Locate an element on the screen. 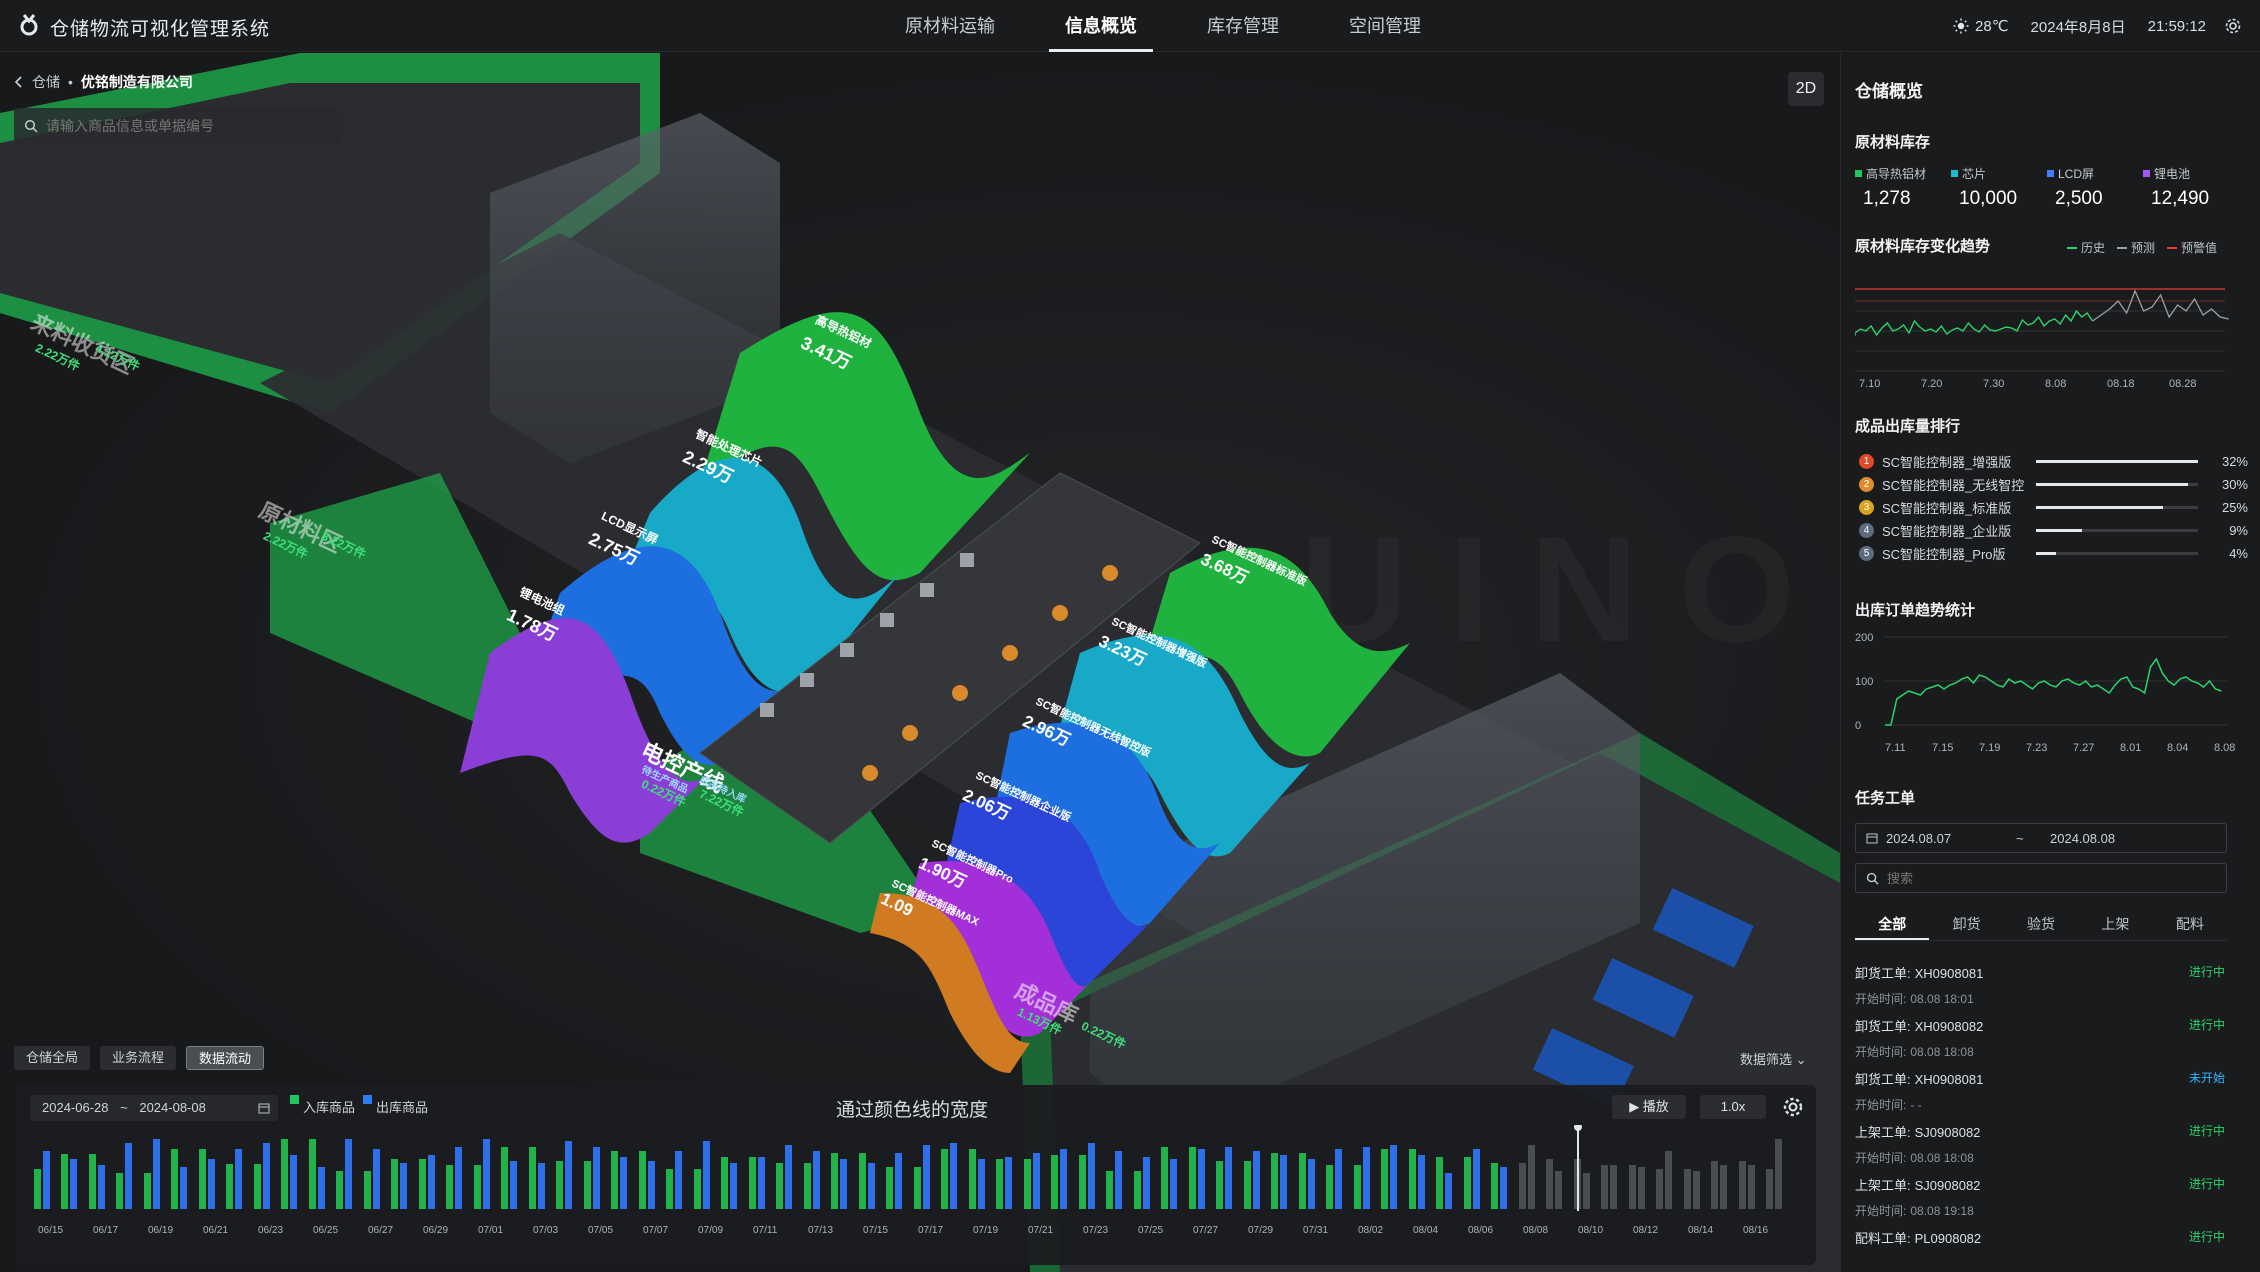  rank-row: 3 SC智能控制器_标准版 25% is located at coordinates (2055, 507).